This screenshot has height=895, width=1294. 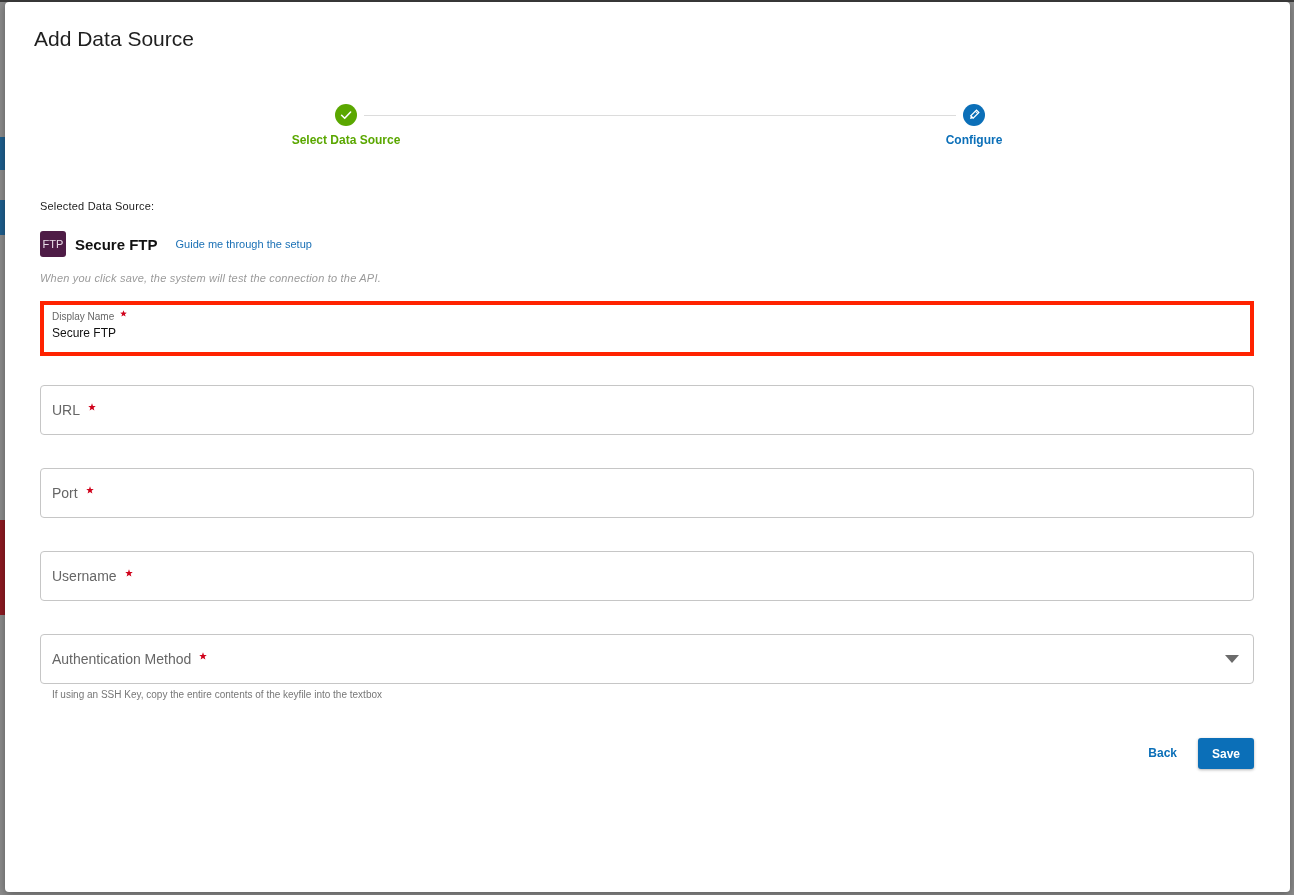 I want to click on text-field: Username, so click(x=647, y=576).